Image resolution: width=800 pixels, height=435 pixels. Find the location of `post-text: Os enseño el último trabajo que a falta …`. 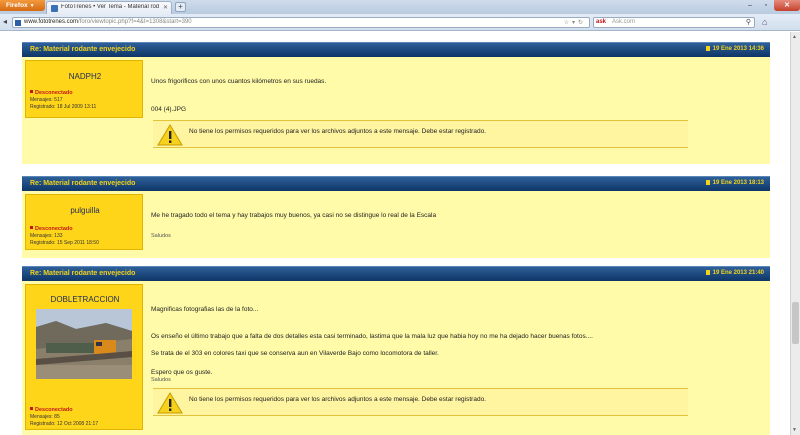

post-text: Os enseño el último trabajo que a falta … is located at coordinates (372, 336).